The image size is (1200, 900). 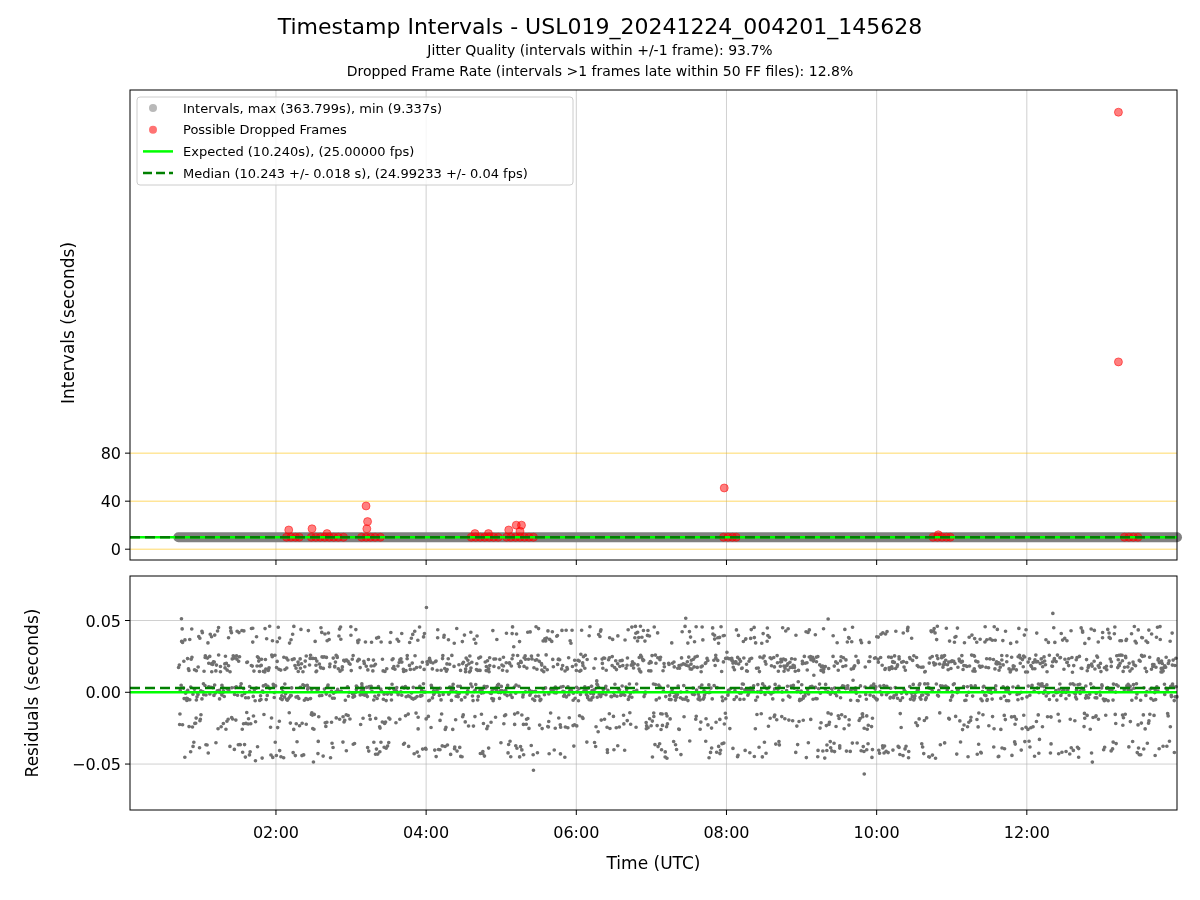 What do you see at coordinates (653, 863) in the screenshot?
I see `x-axis-label: Time (UTC)` at bounding box center [653, 863].